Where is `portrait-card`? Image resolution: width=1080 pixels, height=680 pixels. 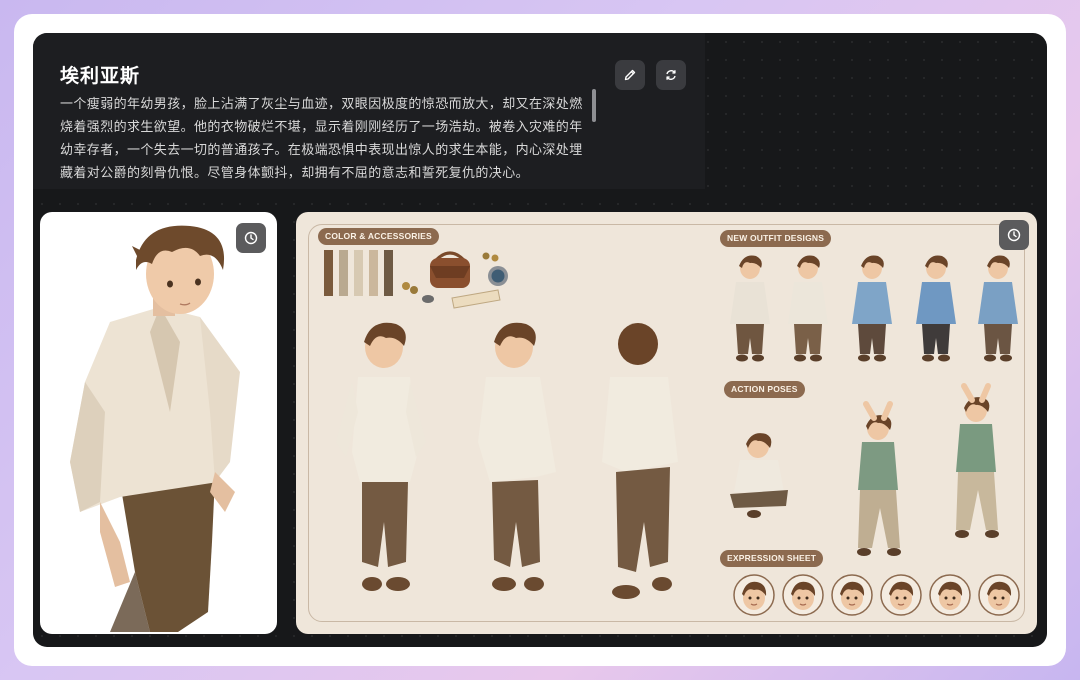 portrait-card is located at coordinates (158, 423).